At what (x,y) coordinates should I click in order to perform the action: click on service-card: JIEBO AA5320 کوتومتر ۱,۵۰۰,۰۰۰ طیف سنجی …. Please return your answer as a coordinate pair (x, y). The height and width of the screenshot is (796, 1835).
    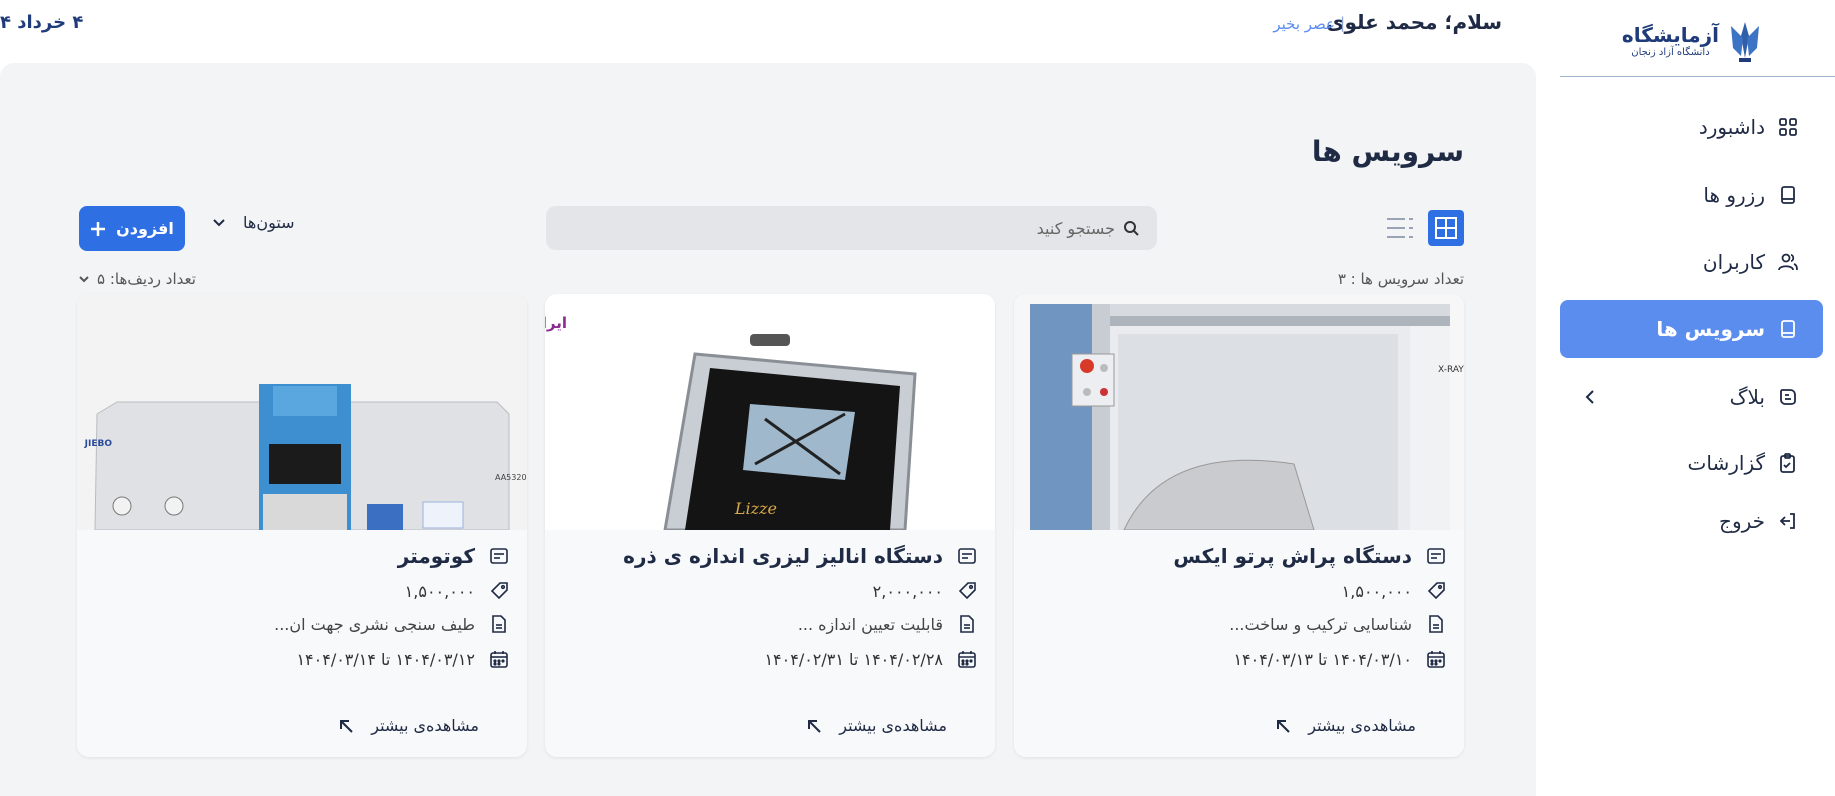
    Looking at the image, I should click on (302, 525).